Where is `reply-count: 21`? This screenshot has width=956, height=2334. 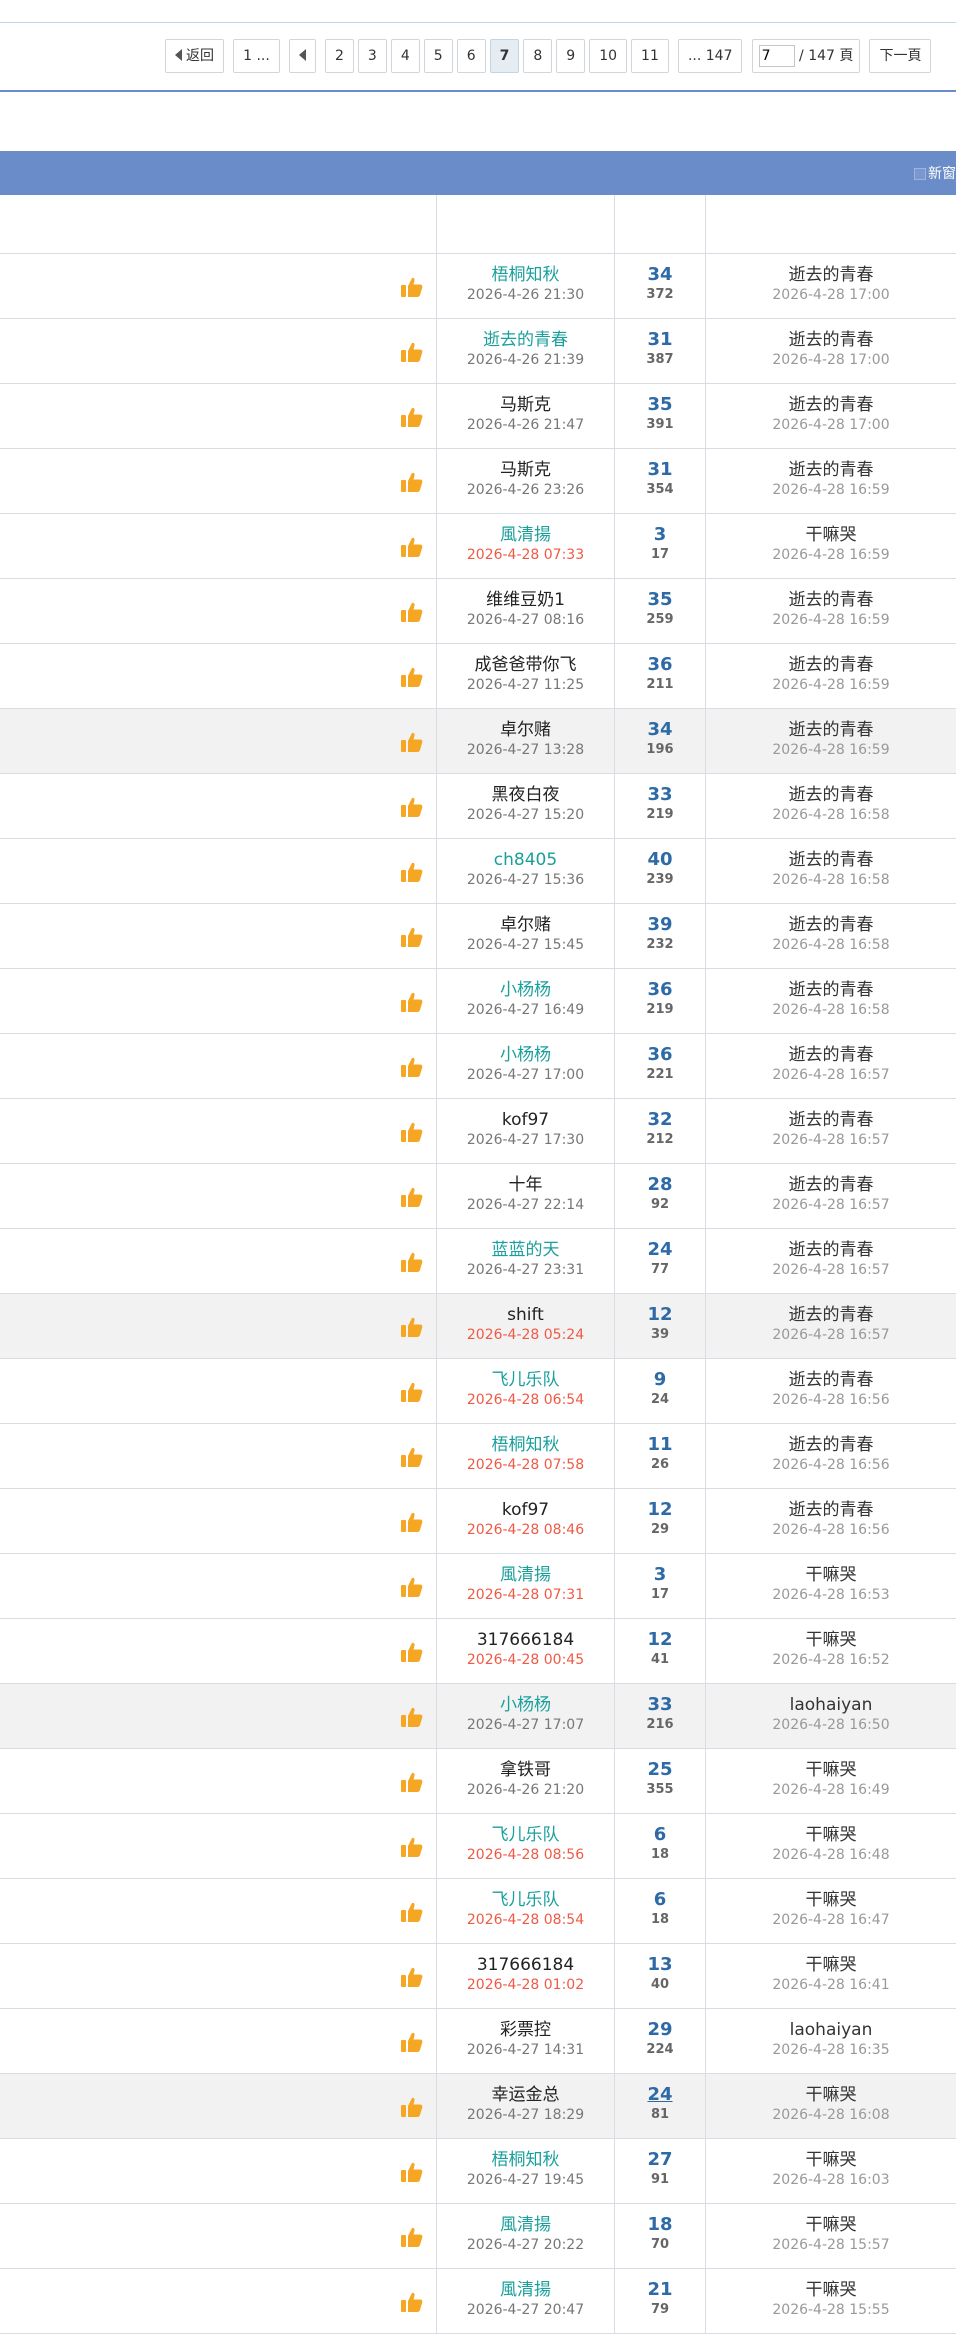
reply-count: 21 is located at coordinates (660, 2290).